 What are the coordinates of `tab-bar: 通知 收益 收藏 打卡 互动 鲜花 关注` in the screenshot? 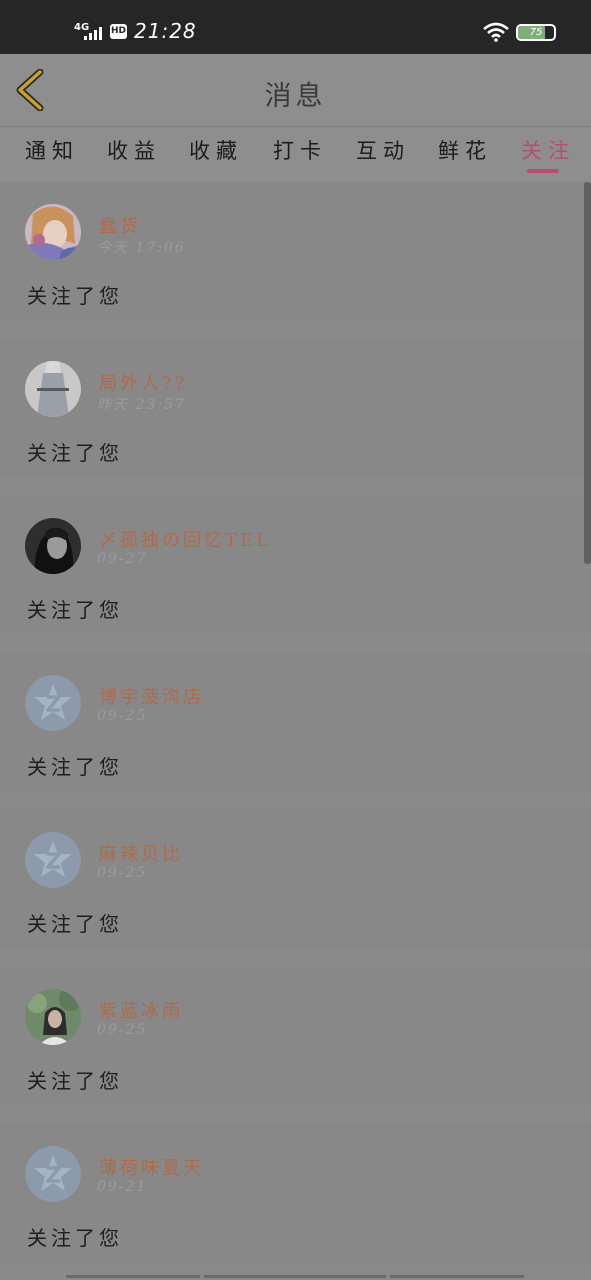 It's located at (295, 154).